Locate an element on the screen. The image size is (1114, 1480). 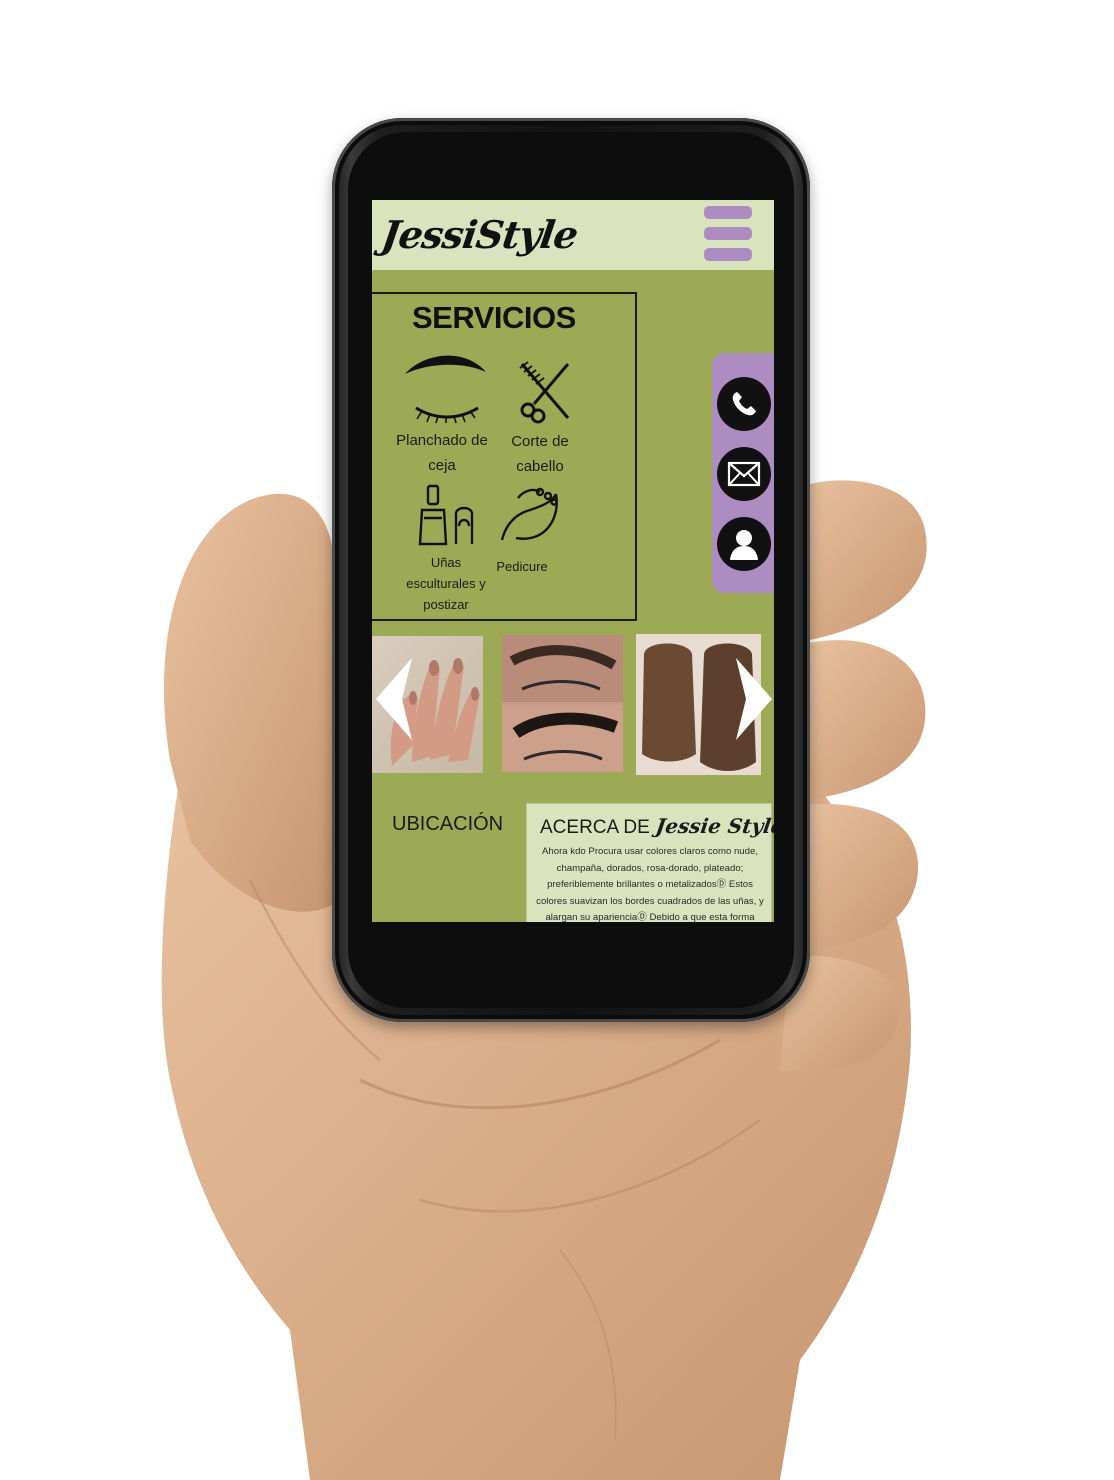
about-brand: Jessie Style is located at coordinates (714, 826).